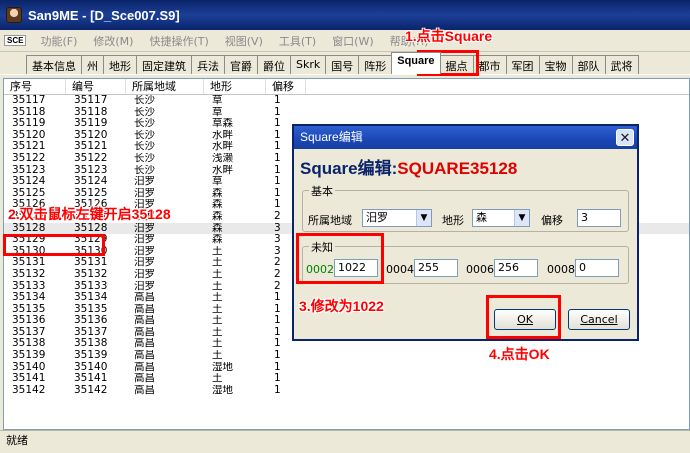  I want to click on row-id: 35133, so click(91, 286).